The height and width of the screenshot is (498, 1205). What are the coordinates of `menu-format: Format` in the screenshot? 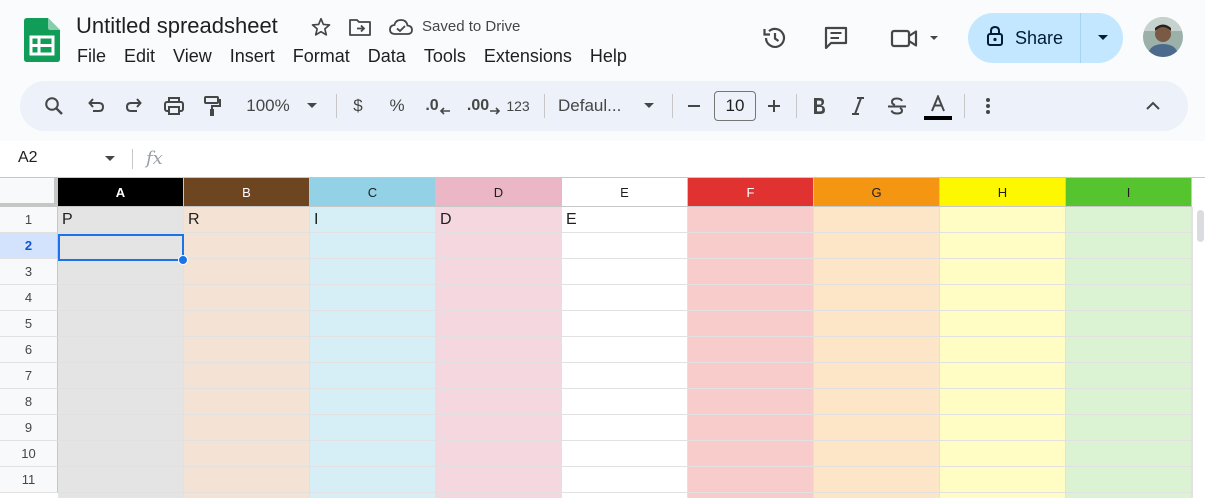 It's located at (321, 57).